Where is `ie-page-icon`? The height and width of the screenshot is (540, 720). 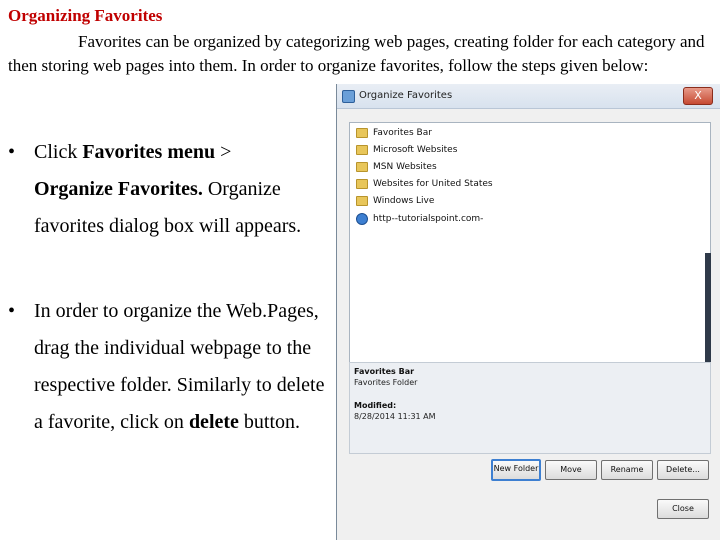 ie-page-icon is located at coordinates (362, 219).